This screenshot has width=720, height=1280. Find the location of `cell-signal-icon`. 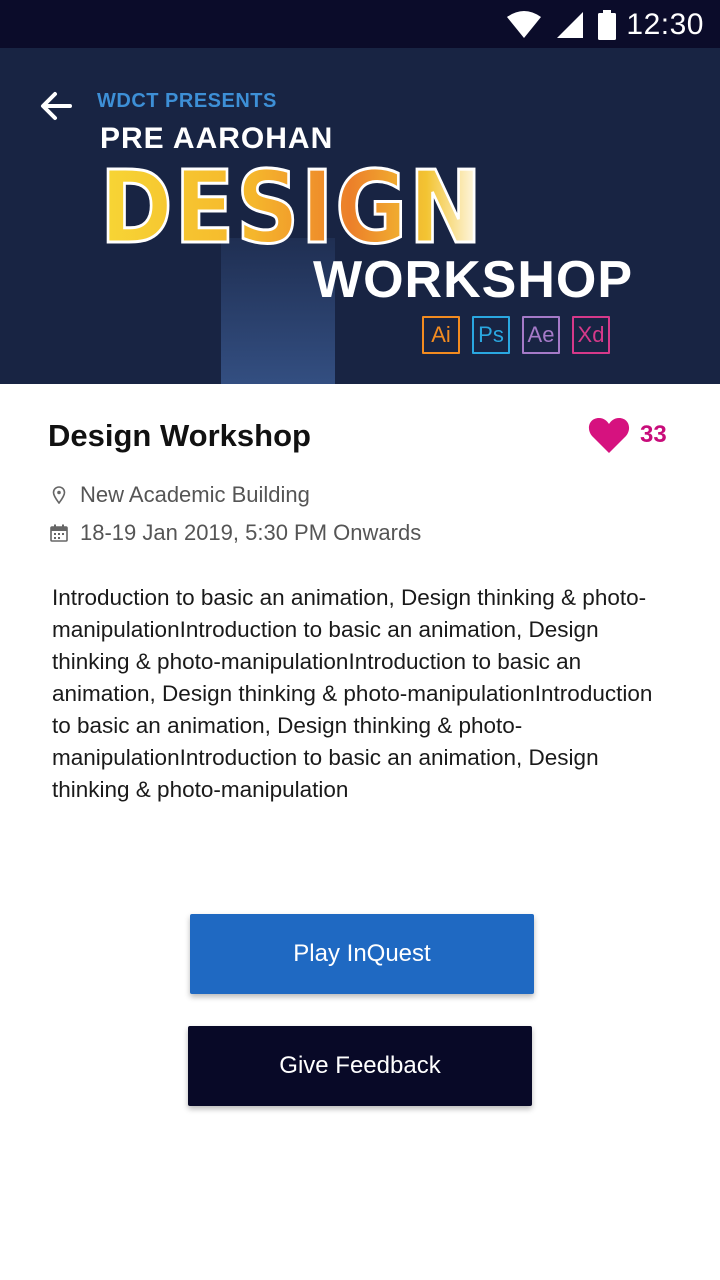

cell-signal-icon is located at coordinates (570, 25).